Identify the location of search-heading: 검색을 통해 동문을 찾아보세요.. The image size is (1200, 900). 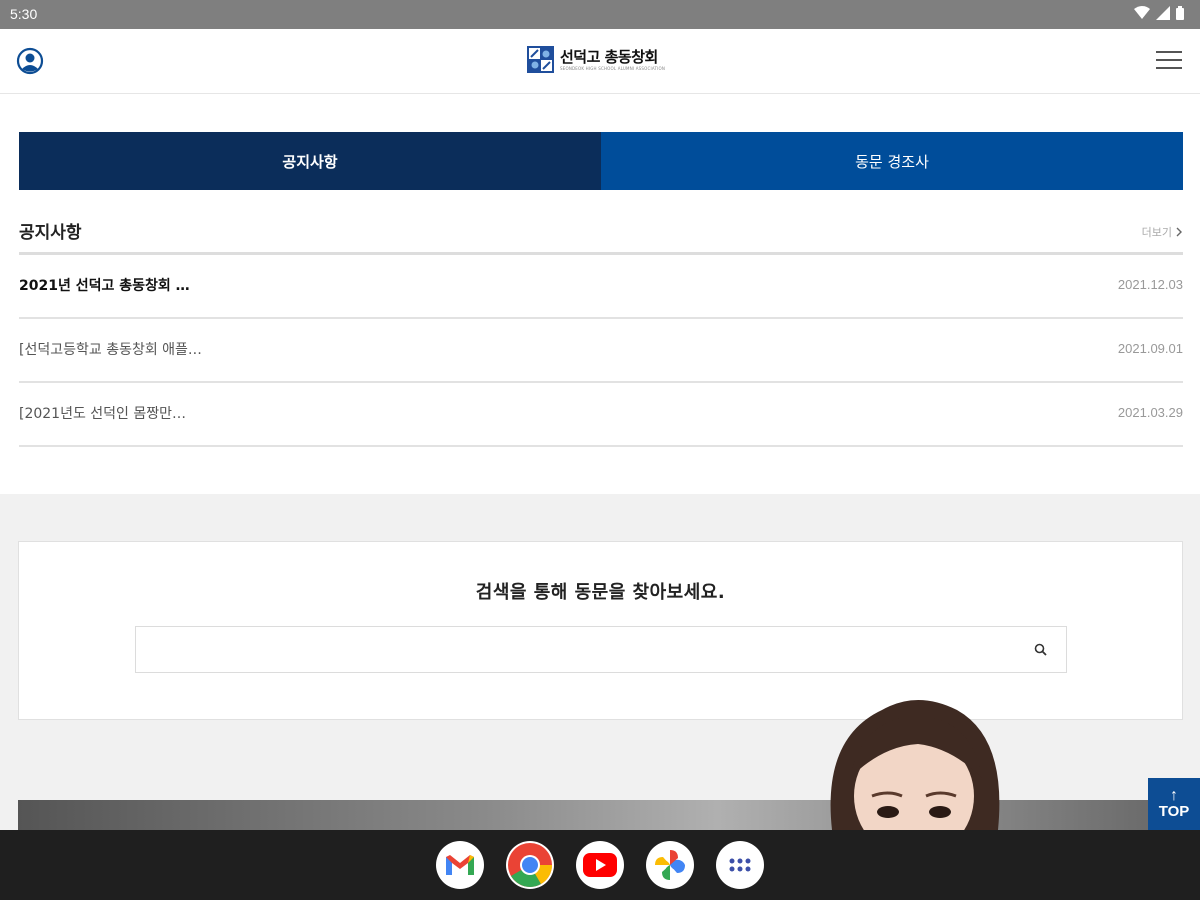
(600, 592).